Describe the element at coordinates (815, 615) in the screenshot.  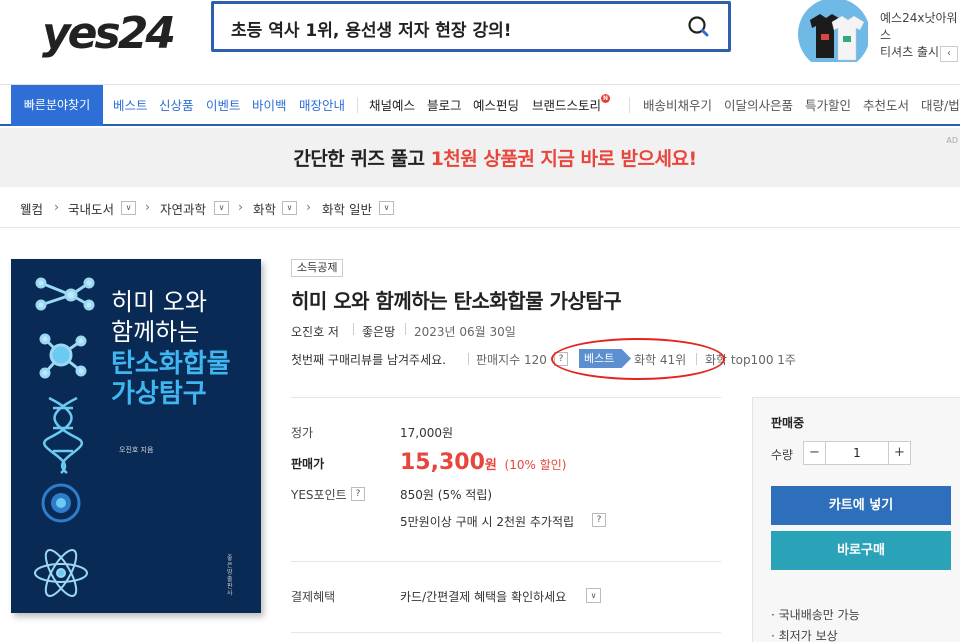
I see `domestic-shipping-note: · 국내배송만 가능` at that location.